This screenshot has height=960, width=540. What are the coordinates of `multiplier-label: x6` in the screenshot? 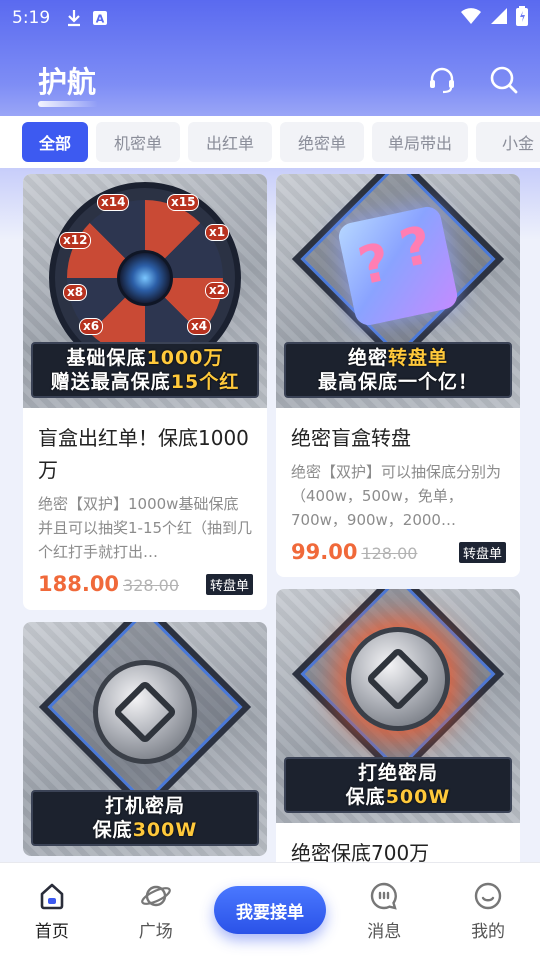 It's located at (91, 326).